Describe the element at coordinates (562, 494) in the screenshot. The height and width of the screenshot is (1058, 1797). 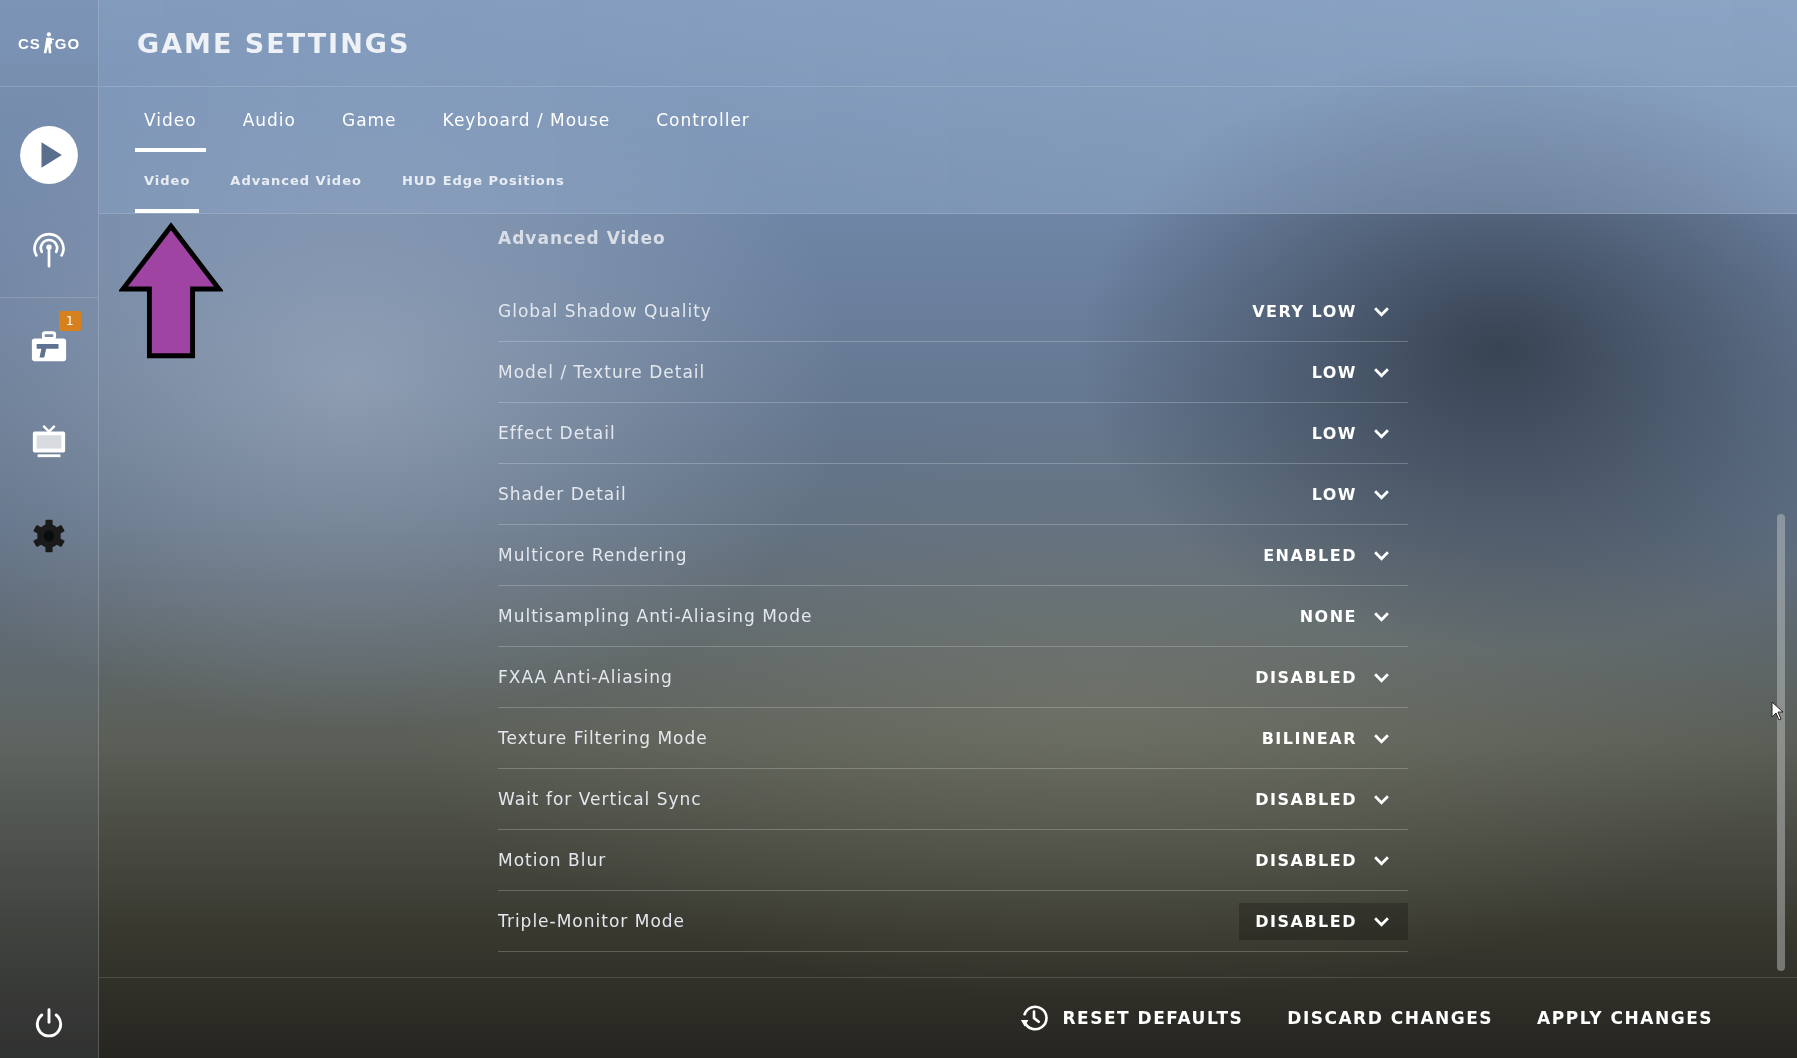
I see `setting-label: Shader Detail` at that location.